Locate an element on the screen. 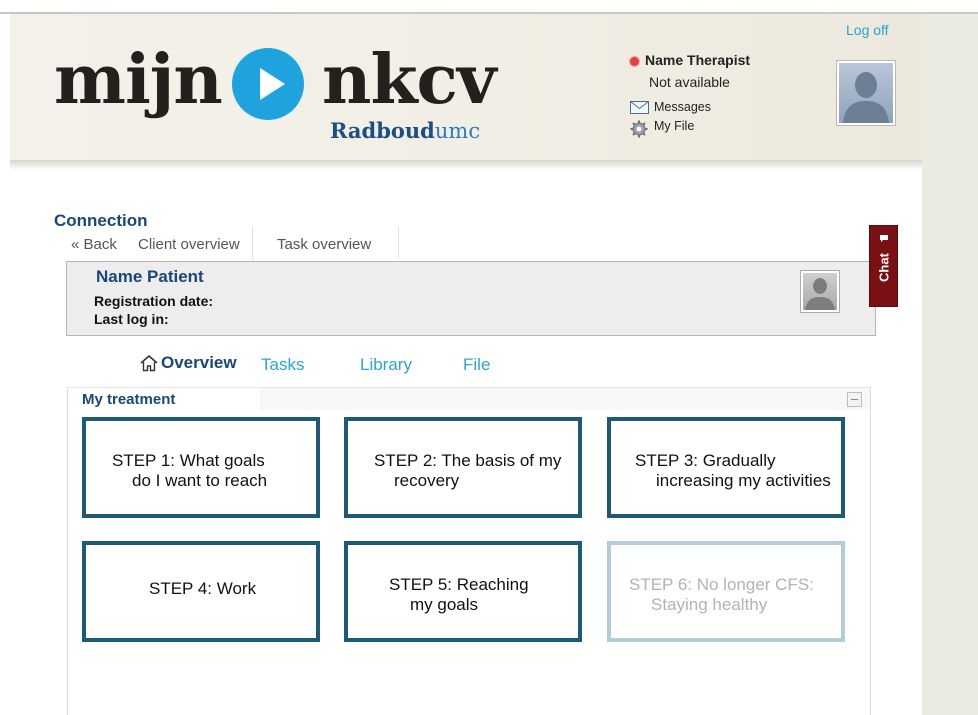 The height and width of the screenshot is (715, 978). logo-word-right: nkcv is located at coordinates (409, 80).